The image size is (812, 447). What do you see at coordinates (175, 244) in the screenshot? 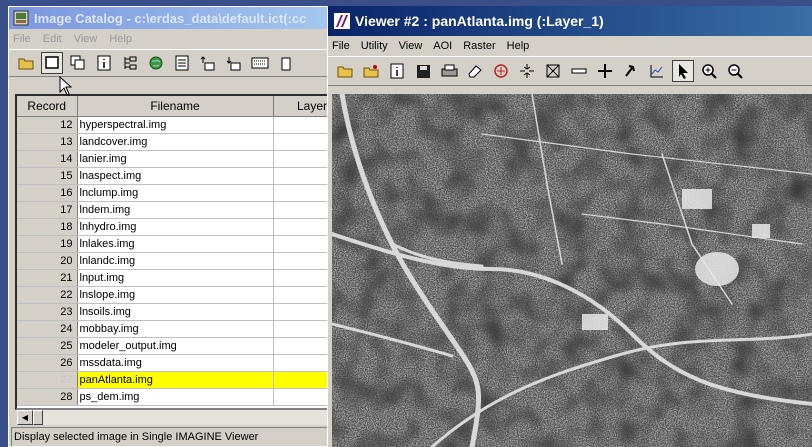
I see `filename-cell: lnlakes.img` at bounding box center [175, 244].